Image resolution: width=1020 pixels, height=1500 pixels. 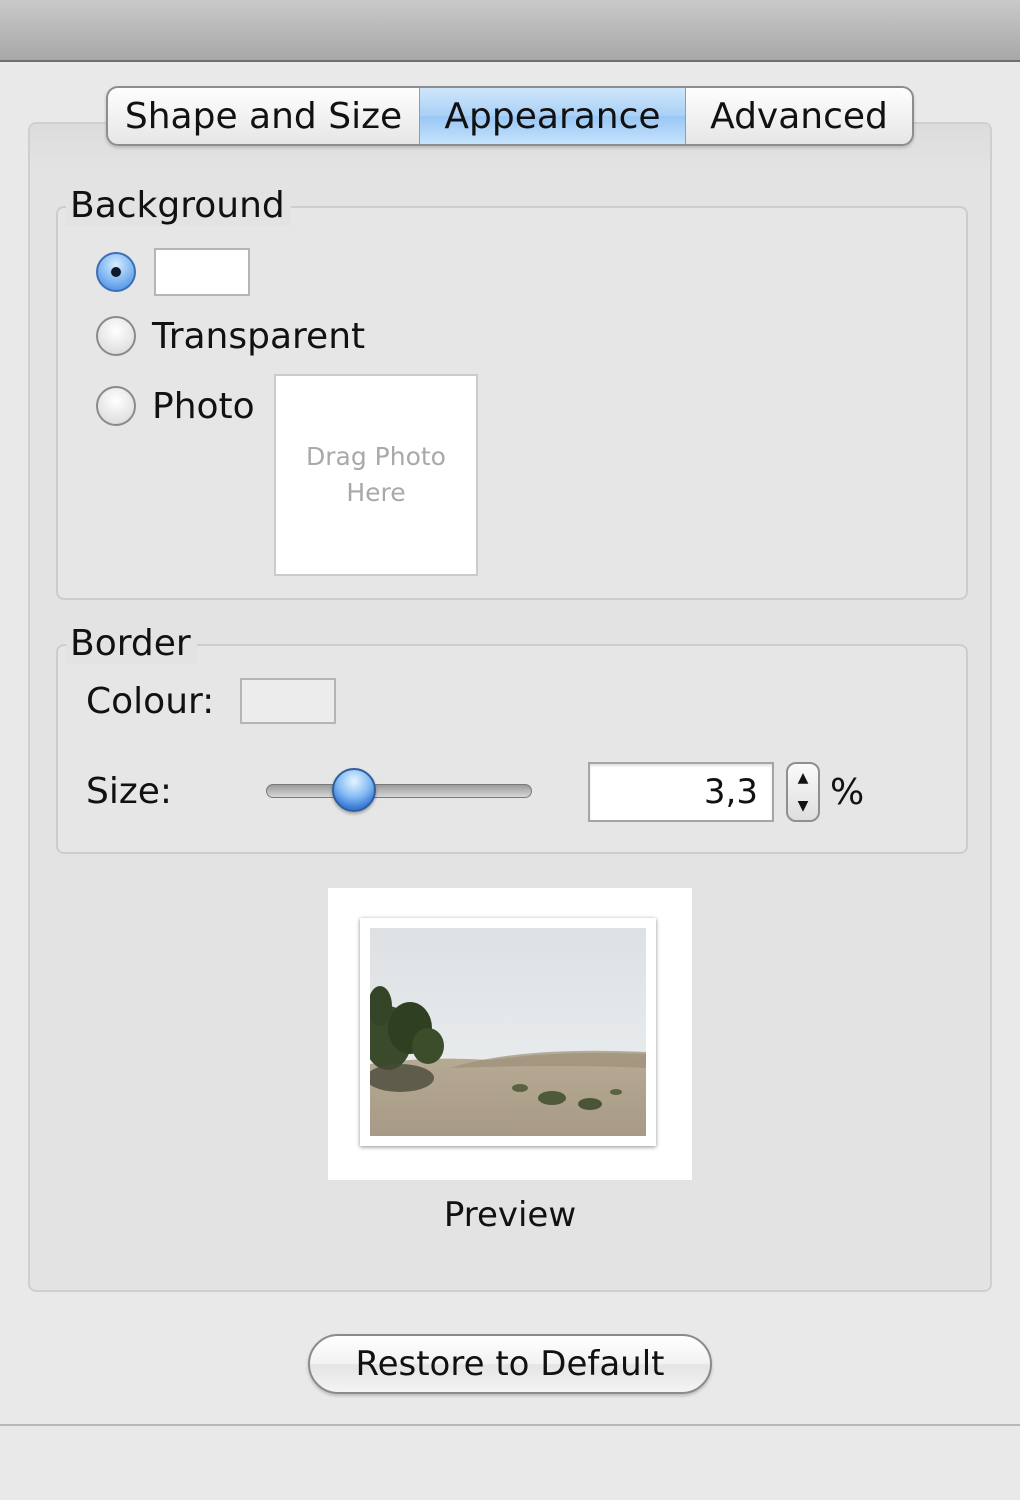 I want to click on photo-drop-zone-hint: Drag Photo Here, so click(x=376, y=474).